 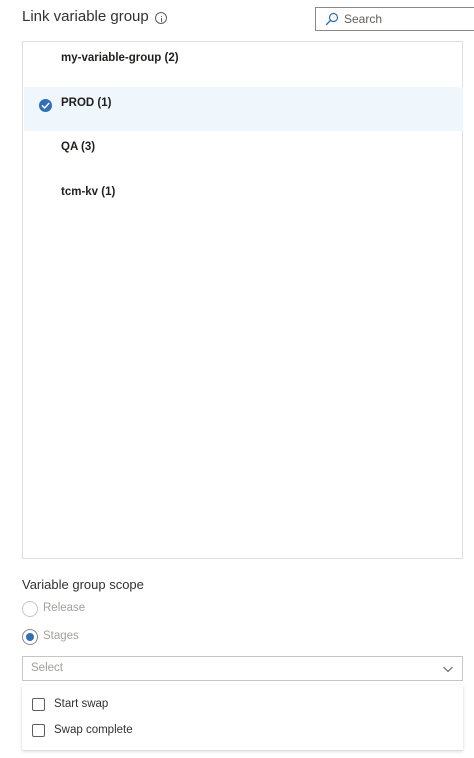 What do you see at coordinates (30, 637) in the screenshot?
I see `radio-button-checked` at bounding box center [30, 637].